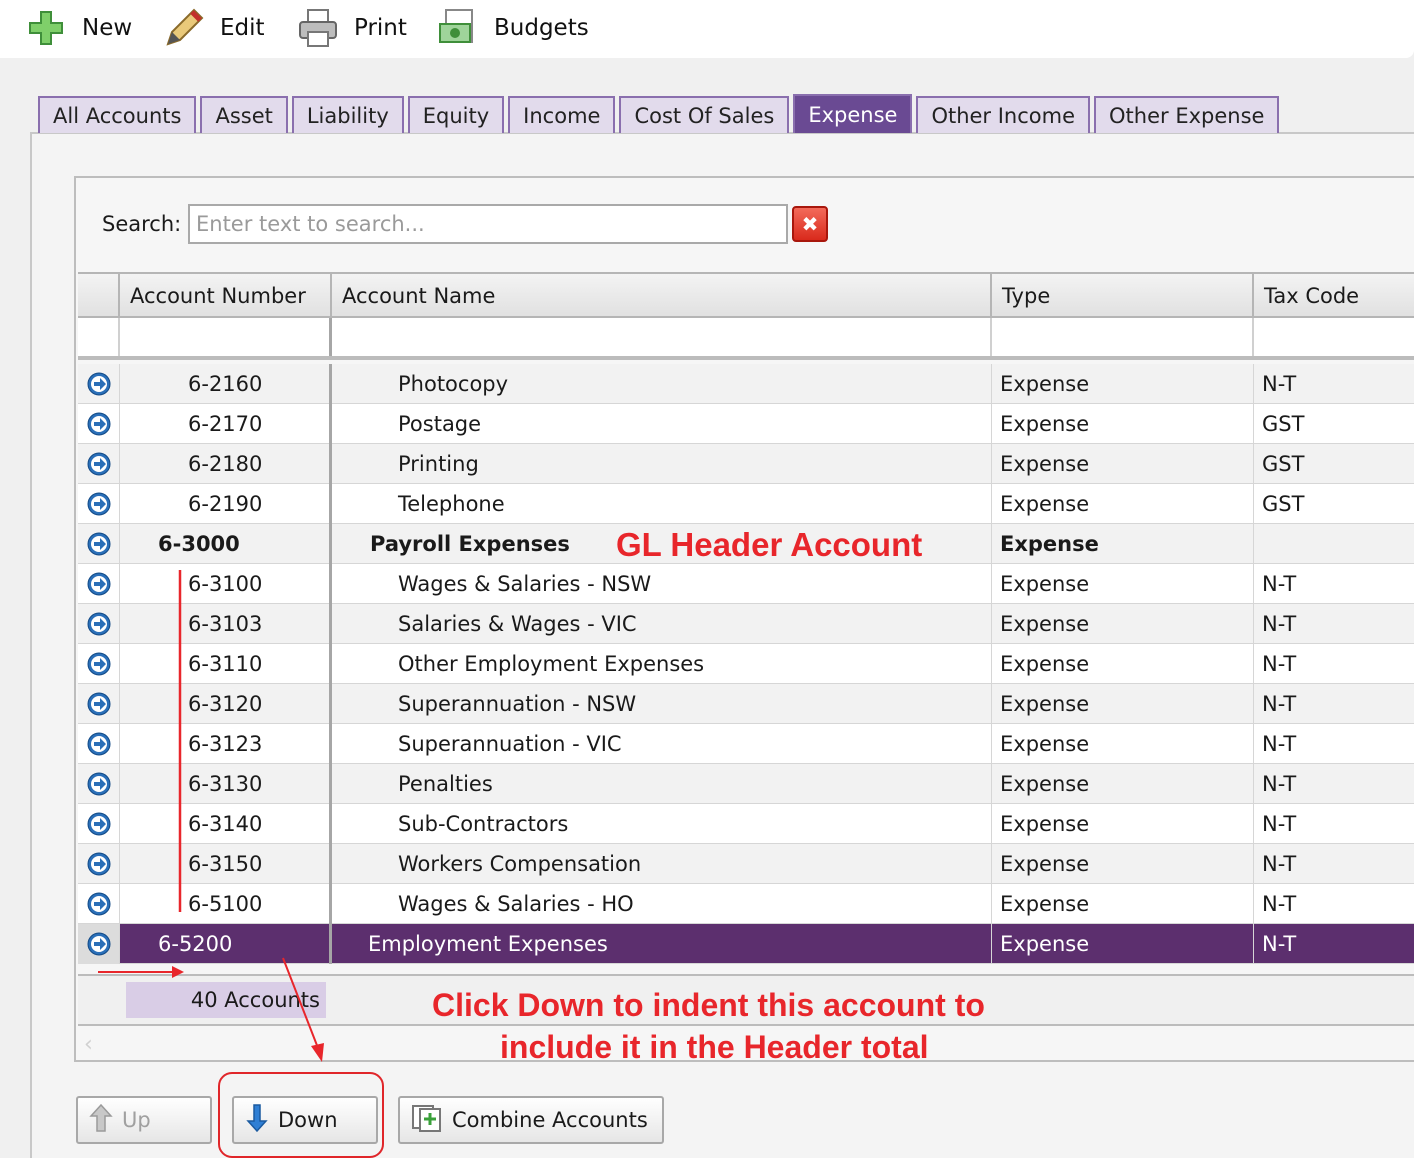 This screenshot has height=1158, width=1414. I want to click on filter-cell-account-name, so click(662, 337).